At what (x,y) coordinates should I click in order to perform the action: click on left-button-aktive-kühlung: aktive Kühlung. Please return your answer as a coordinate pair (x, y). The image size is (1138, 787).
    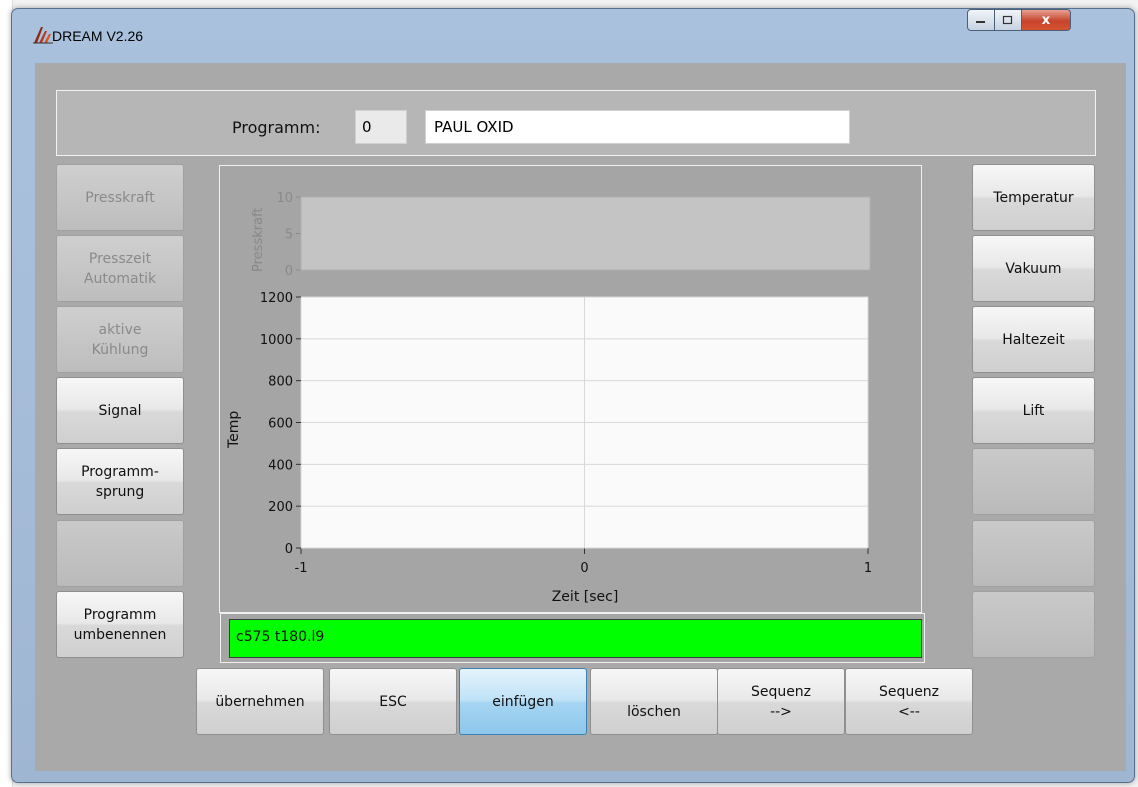
    Looking at the image, I should click on (120, 339).